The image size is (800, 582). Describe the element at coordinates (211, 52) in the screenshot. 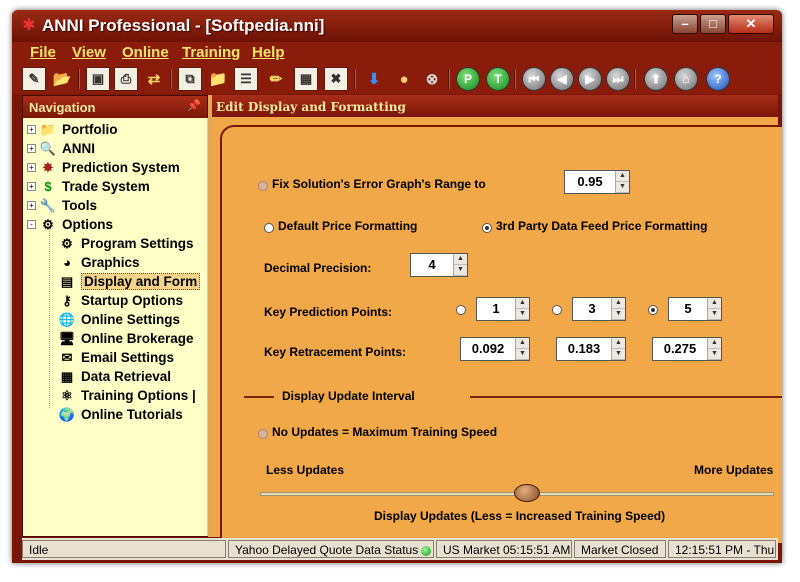

I see `menu-training: Training` at that location.